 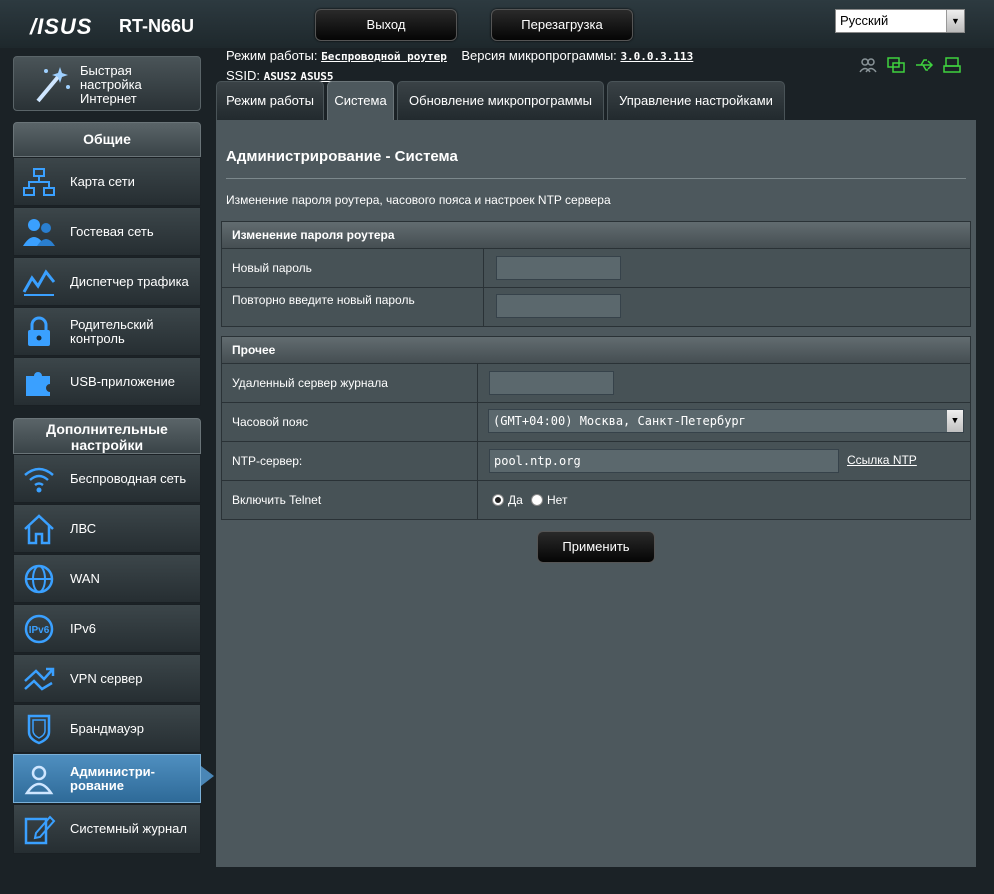 I want to click on telnet-row: Включить Telnet Да Нет, so click(x=596, y=499).